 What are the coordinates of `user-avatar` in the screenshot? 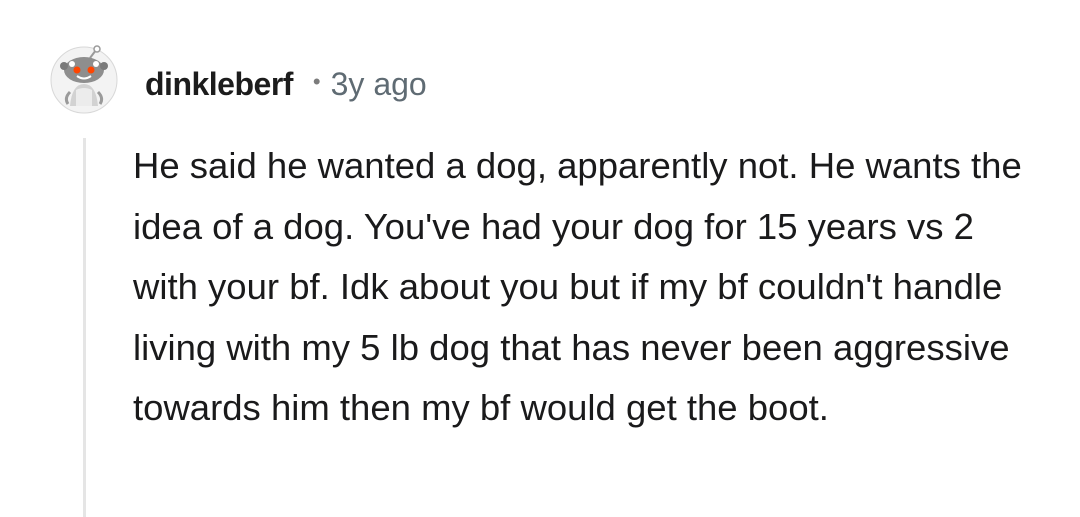 It's located at (84, 80).